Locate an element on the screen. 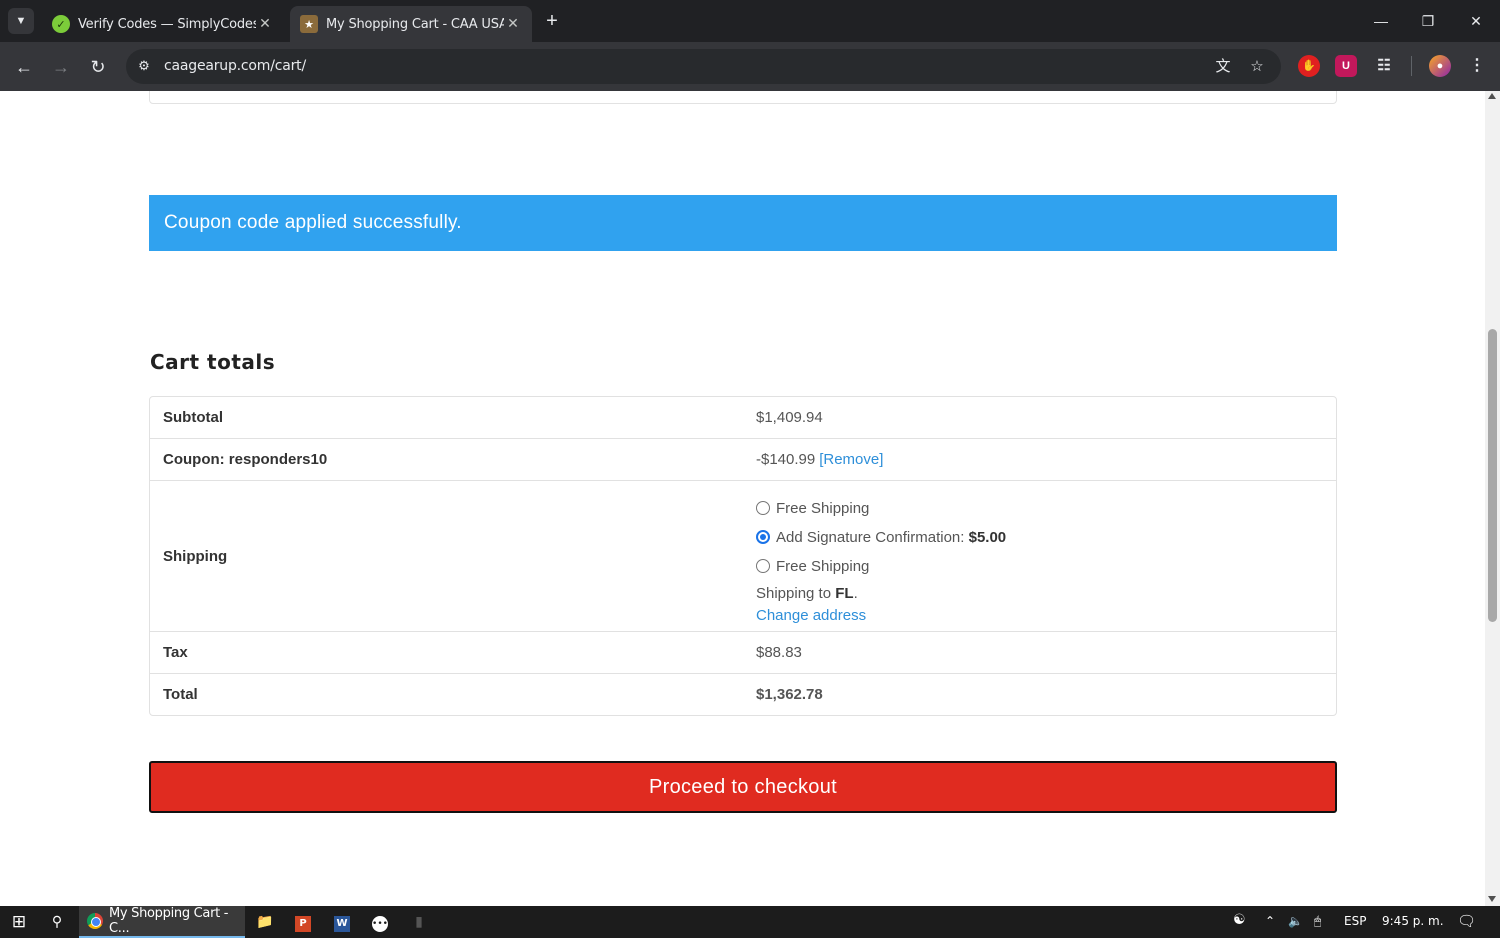 This screenshot has height=938, width=1500. arrow-left-icon: ← is located at coordinates (24, 67).